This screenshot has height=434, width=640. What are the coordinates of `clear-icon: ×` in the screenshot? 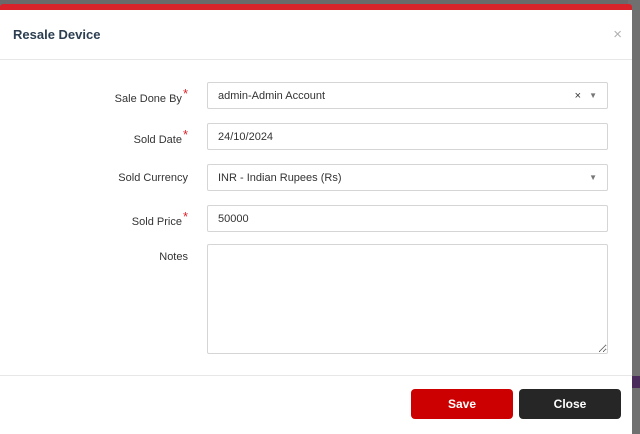 It's located at (578, 96).